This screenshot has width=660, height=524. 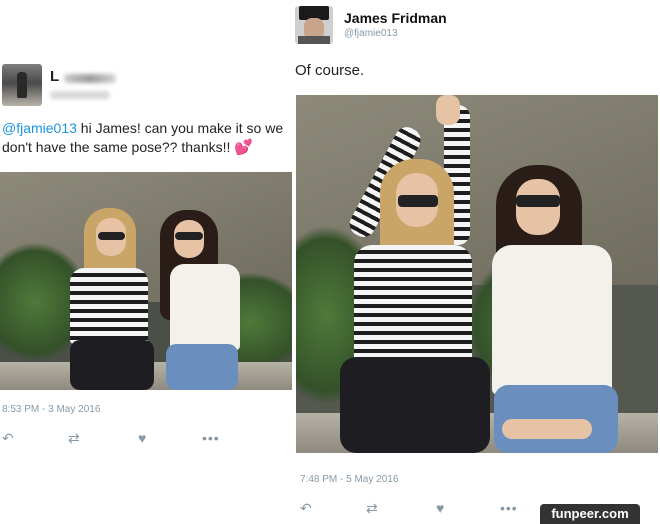 What do you see at coordinates (117, 438) in the screenshot?
I see `left-action-bar: ↶ ⇄ ♥ •••` at bounding box center [117, 438].